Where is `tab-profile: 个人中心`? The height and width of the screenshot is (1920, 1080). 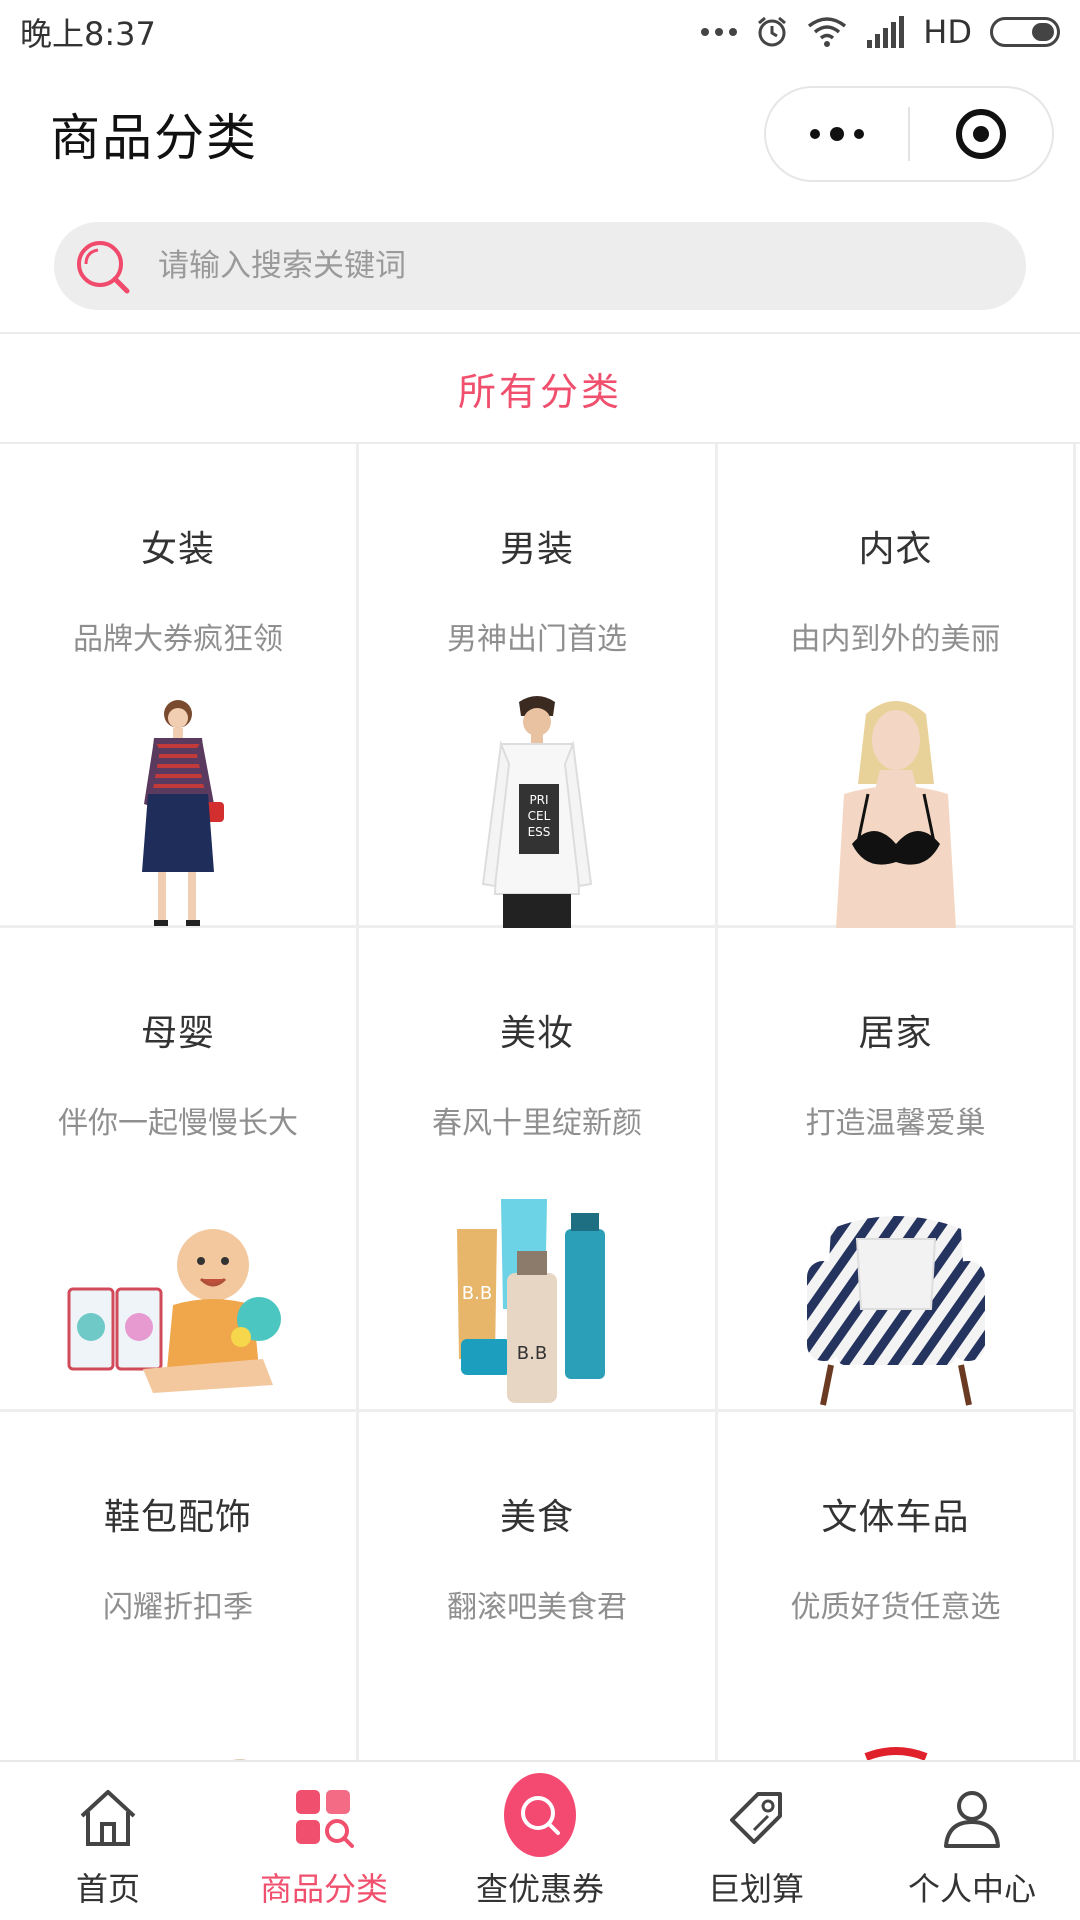 tab-profile: 个人中心 is located at coordinates (972, 1841).